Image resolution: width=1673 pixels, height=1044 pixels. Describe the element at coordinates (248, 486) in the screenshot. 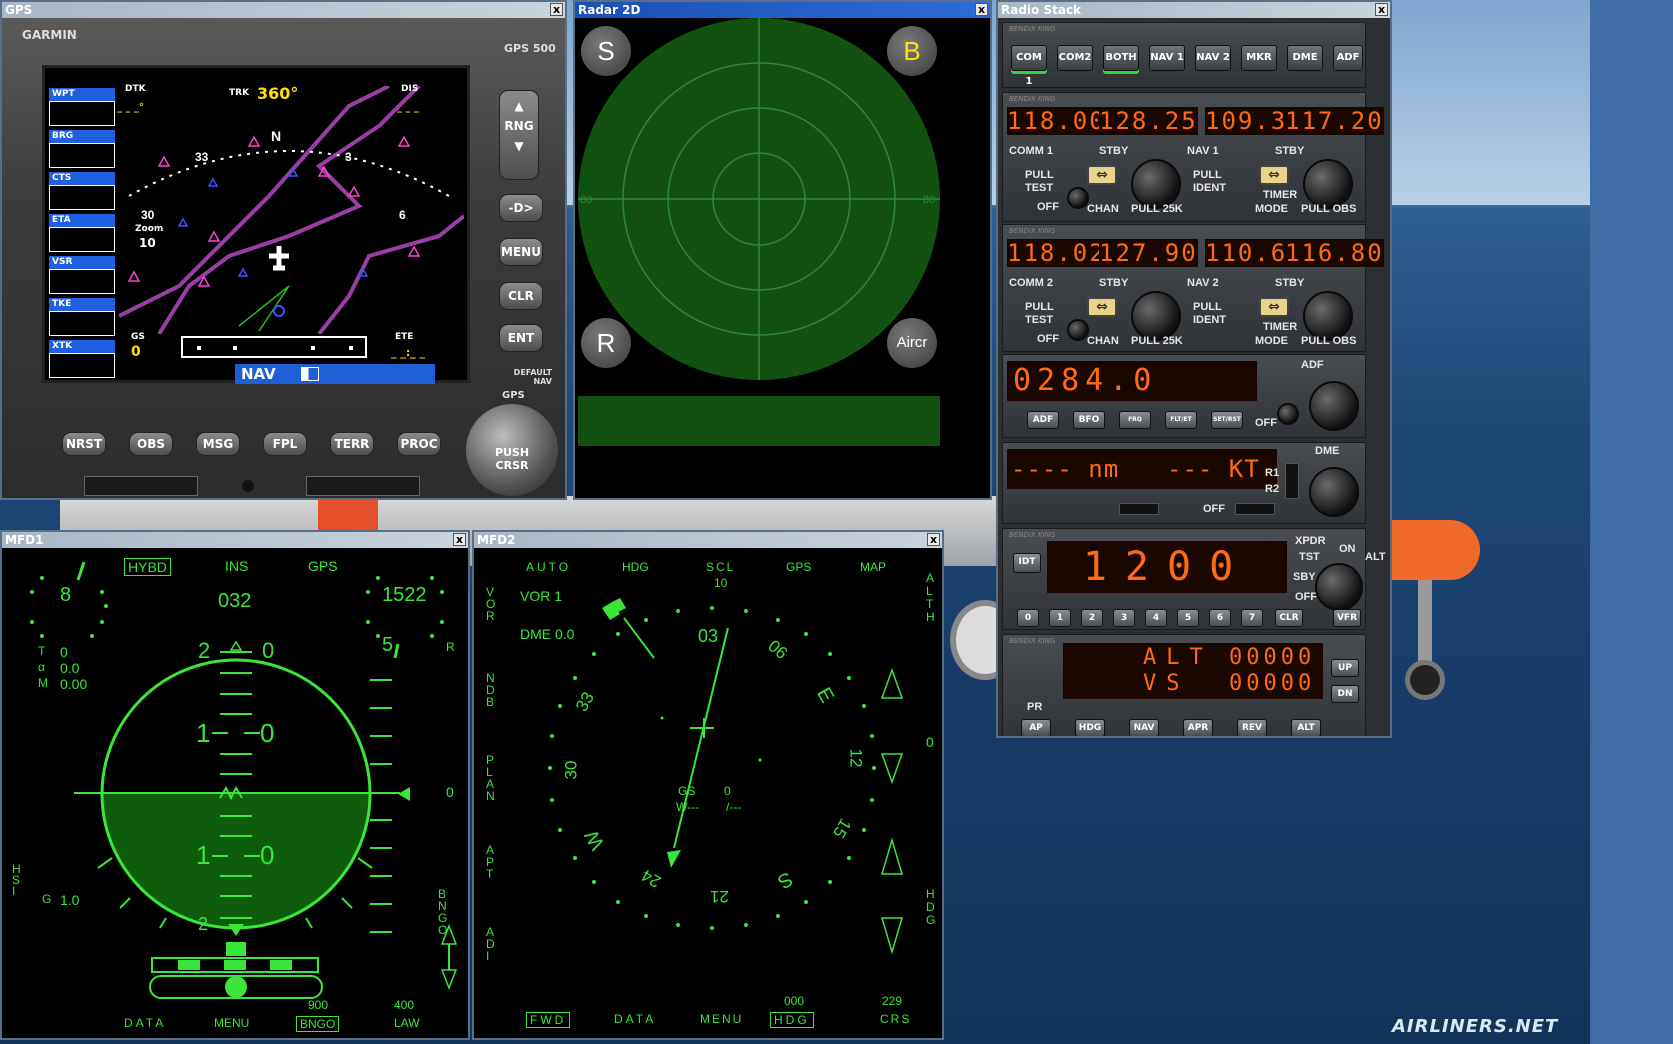

I see `power-knob` at that location.